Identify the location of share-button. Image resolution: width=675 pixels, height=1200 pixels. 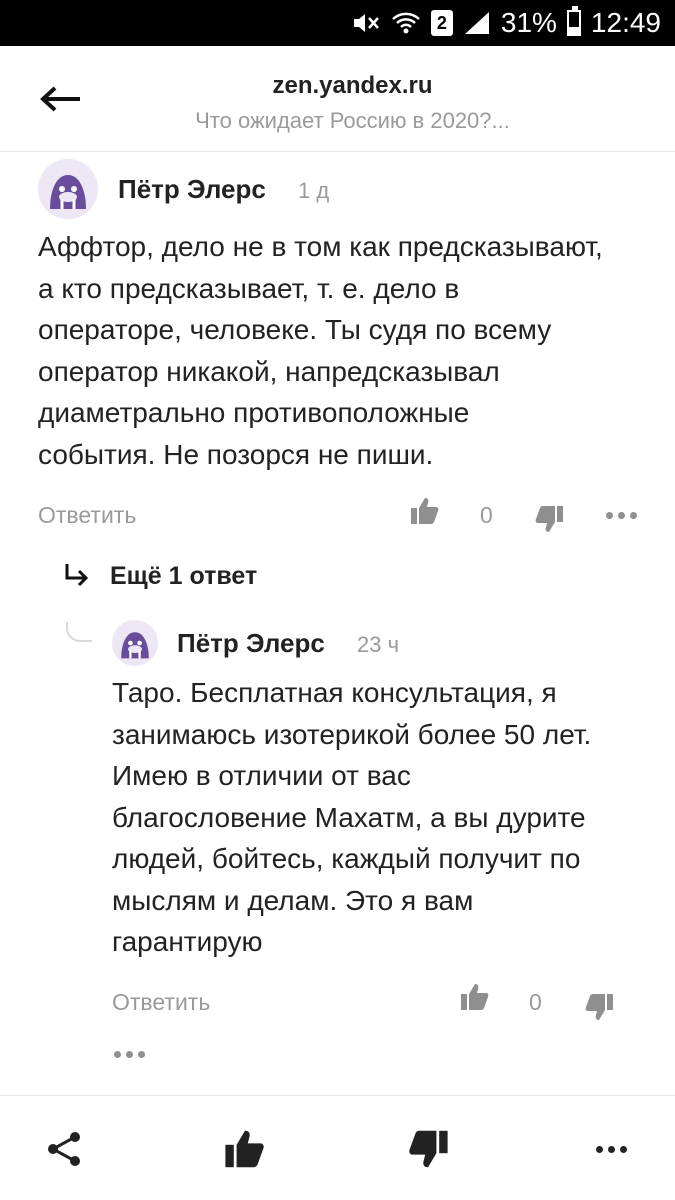
(64, 1149).